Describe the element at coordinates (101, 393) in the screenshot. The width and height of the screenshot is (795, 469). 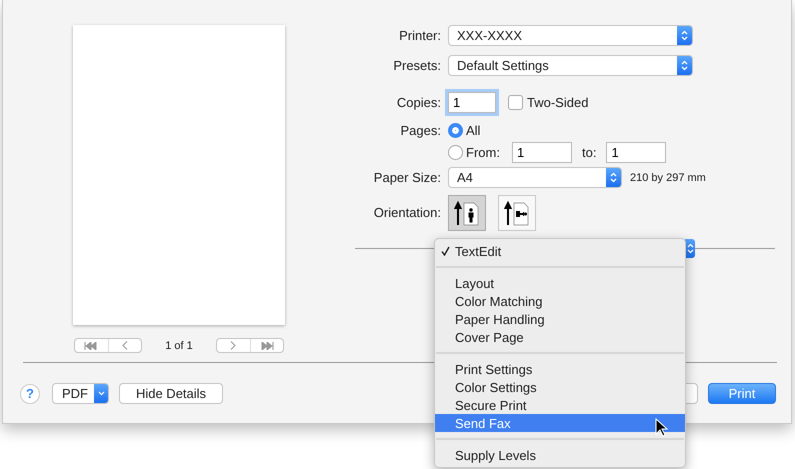
I see `chevron-down-icon` at that location.